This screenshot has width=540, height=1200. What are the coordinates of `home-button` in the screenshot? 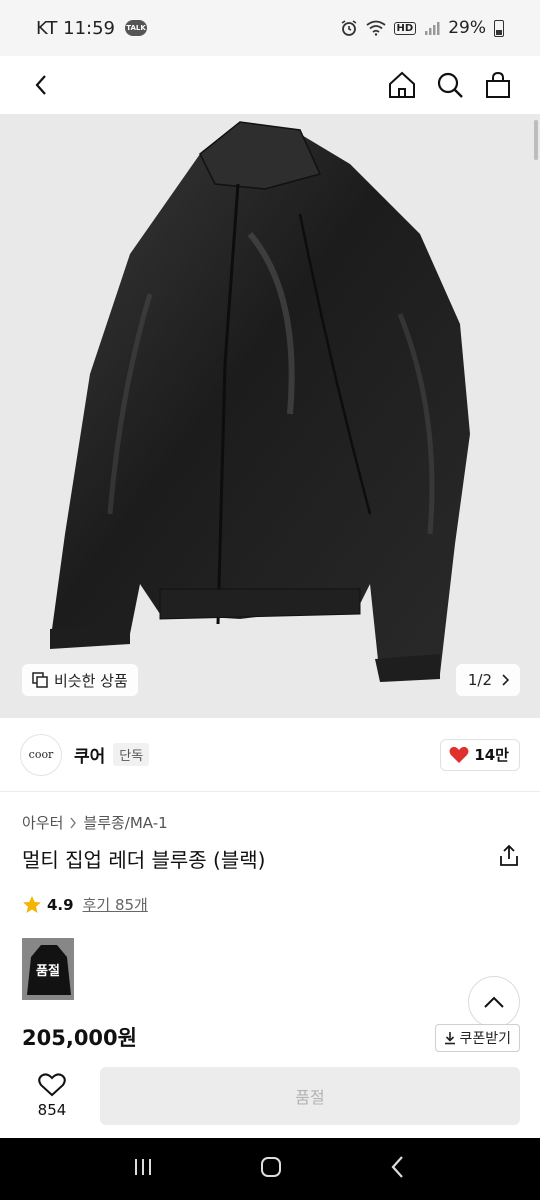 It's located at (402, 85).